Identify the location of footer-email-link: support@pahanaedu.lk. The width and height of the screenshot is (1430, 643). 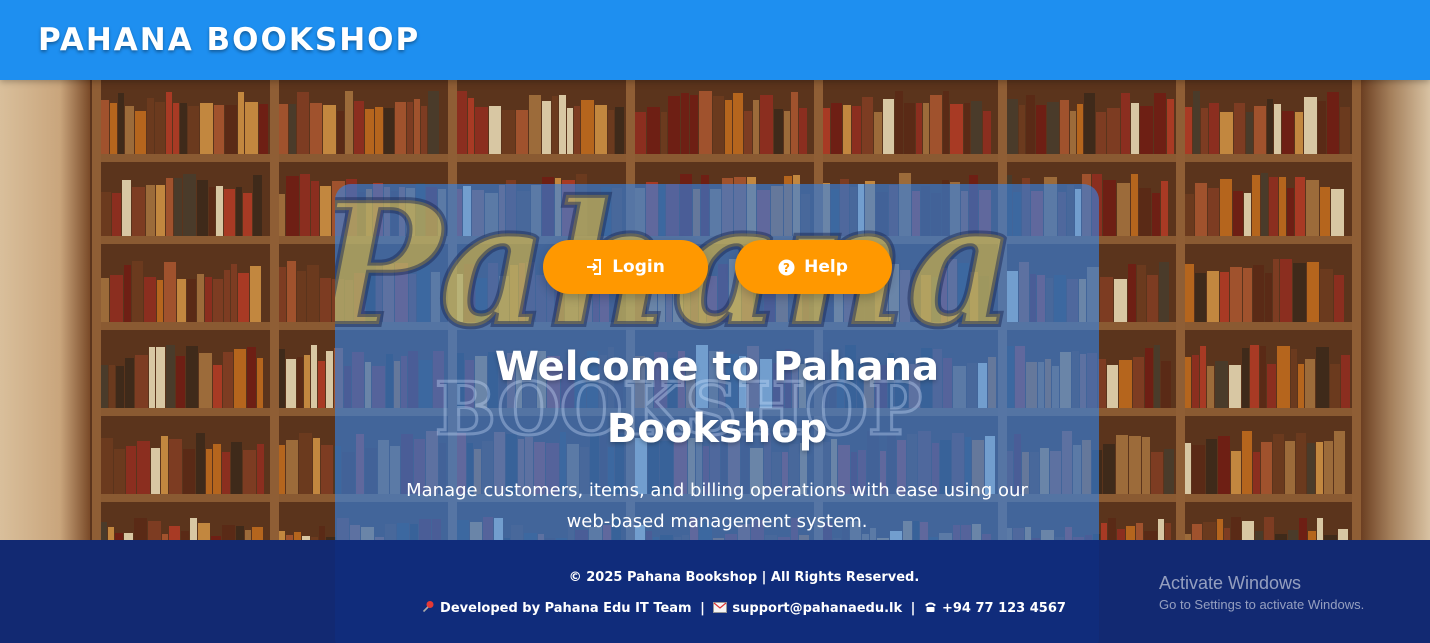
(817, 608).